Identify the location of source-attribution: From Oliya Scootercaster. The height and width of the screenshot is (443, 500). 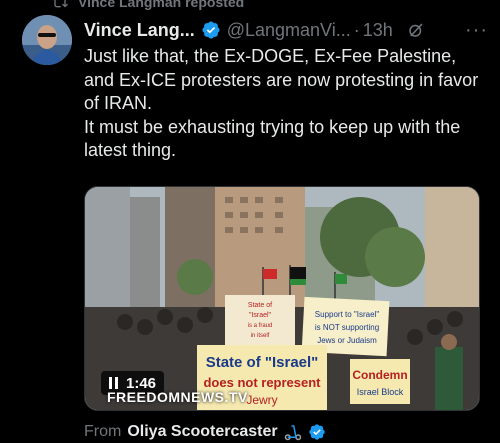
(205, 432).